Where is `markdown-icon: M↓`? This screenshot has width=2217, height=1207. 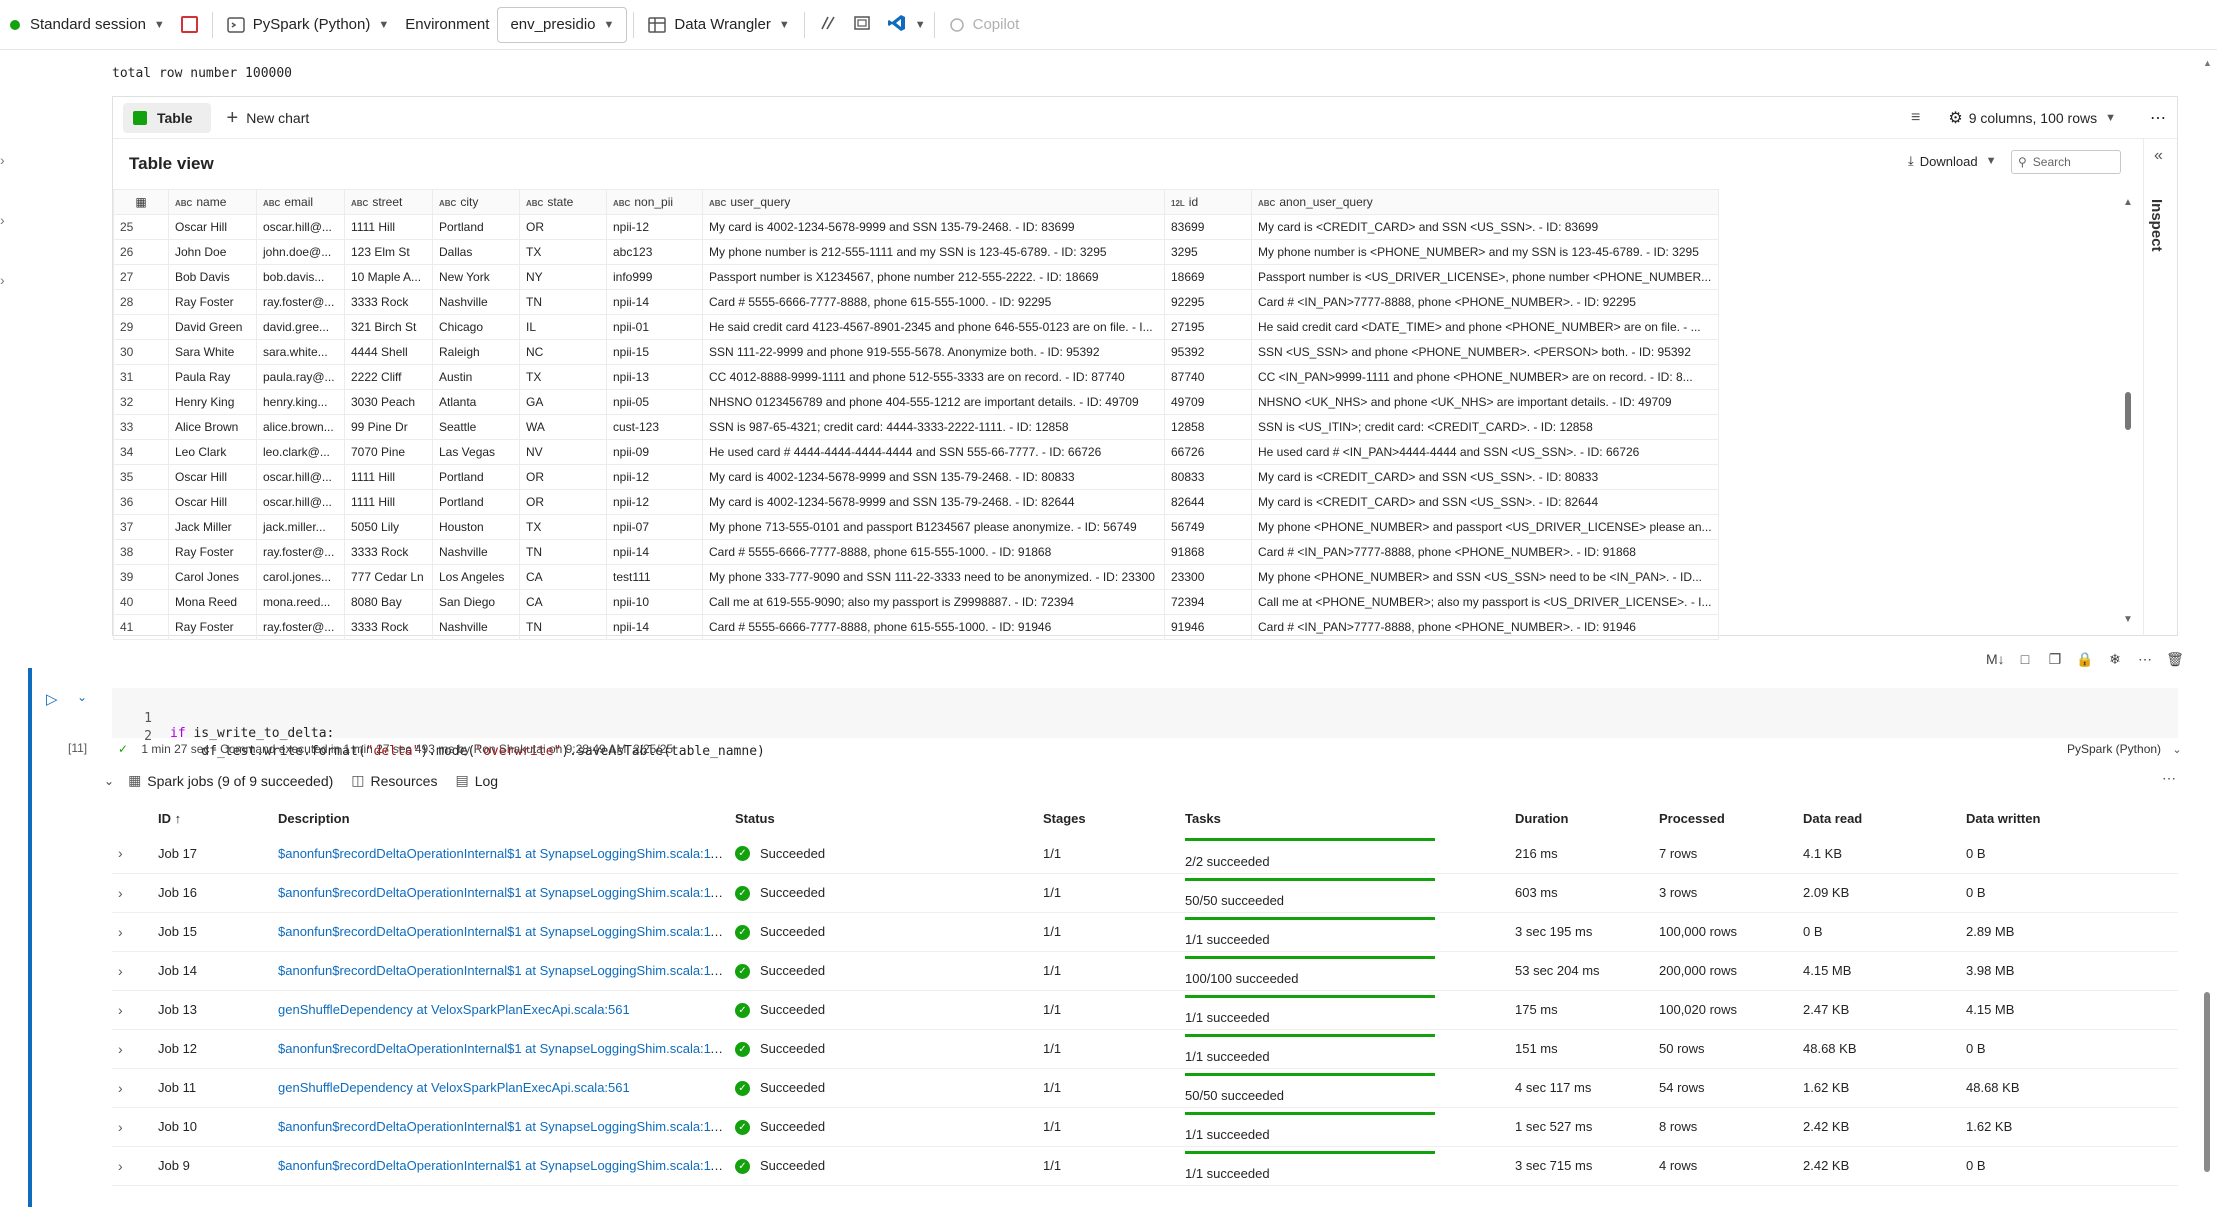
markdown-icon: M↓ is located at coordinates (1995, 659).